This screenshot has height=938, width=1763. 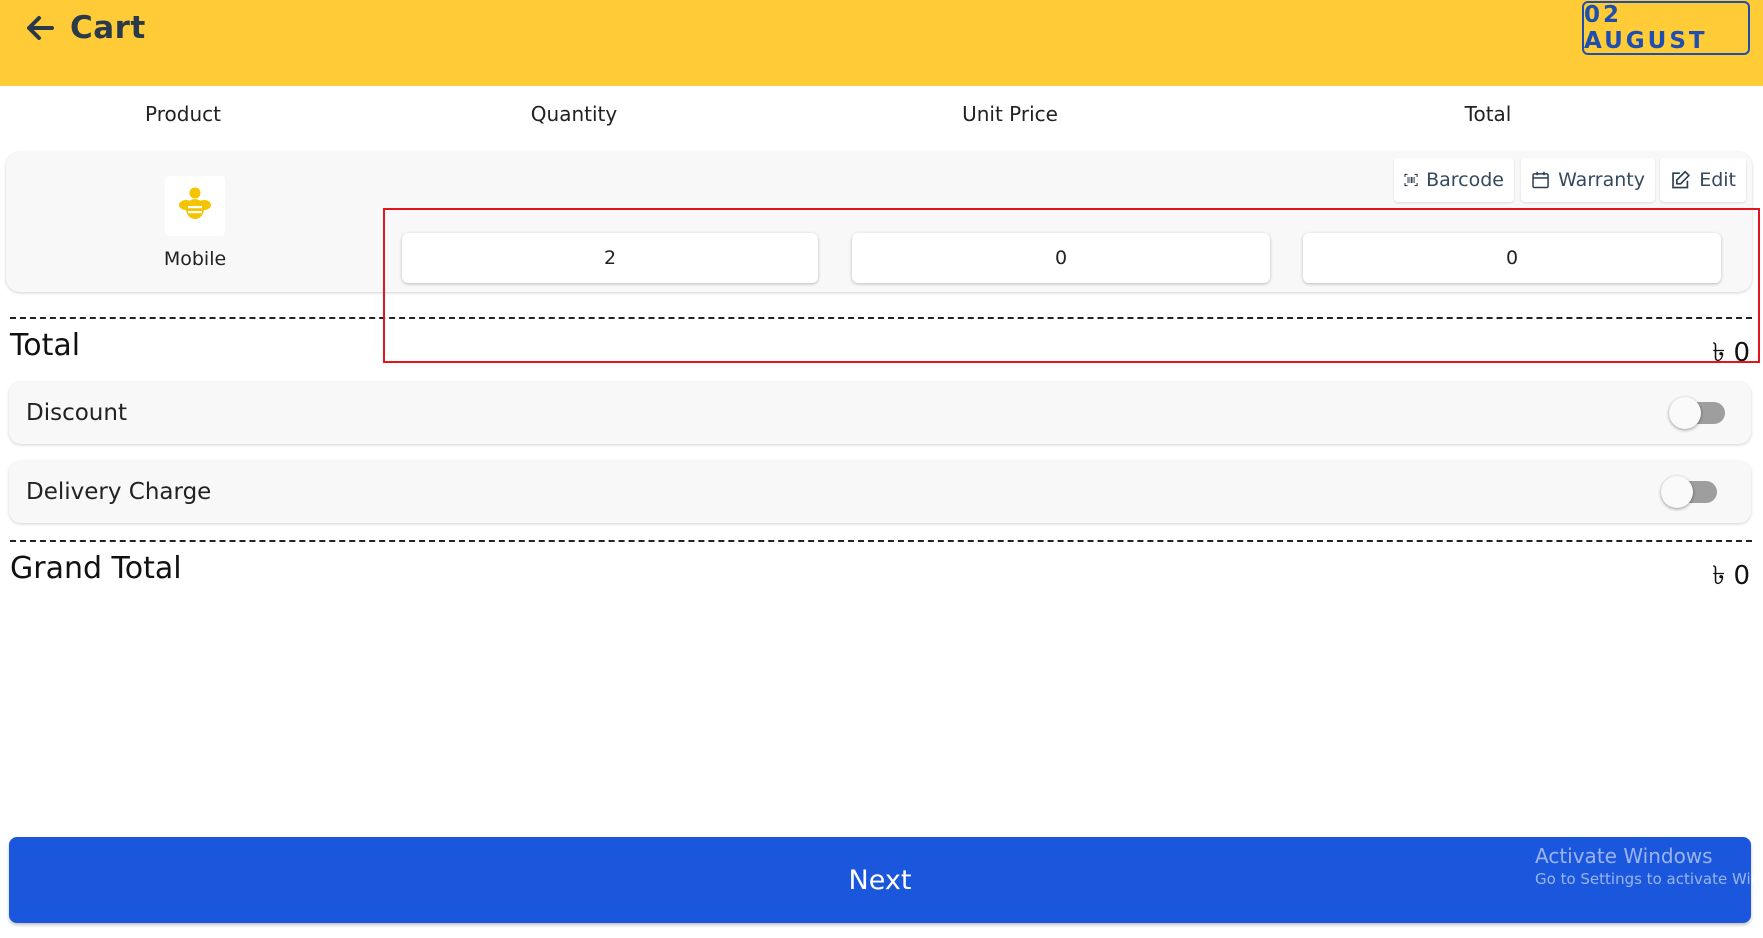 I want to click on delivery-charge-row: Delivery Charge, so click(x=880, y=492).